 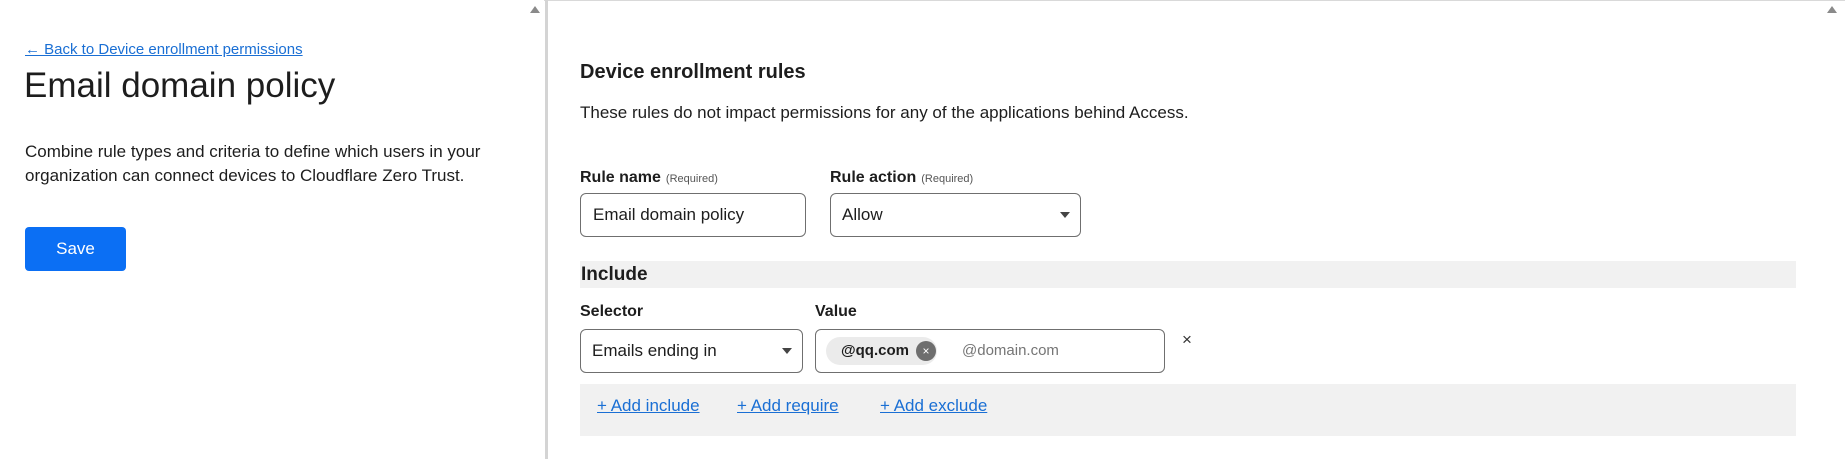 I want to click on chip-label: @qq.com, so click(x=875, y=350).